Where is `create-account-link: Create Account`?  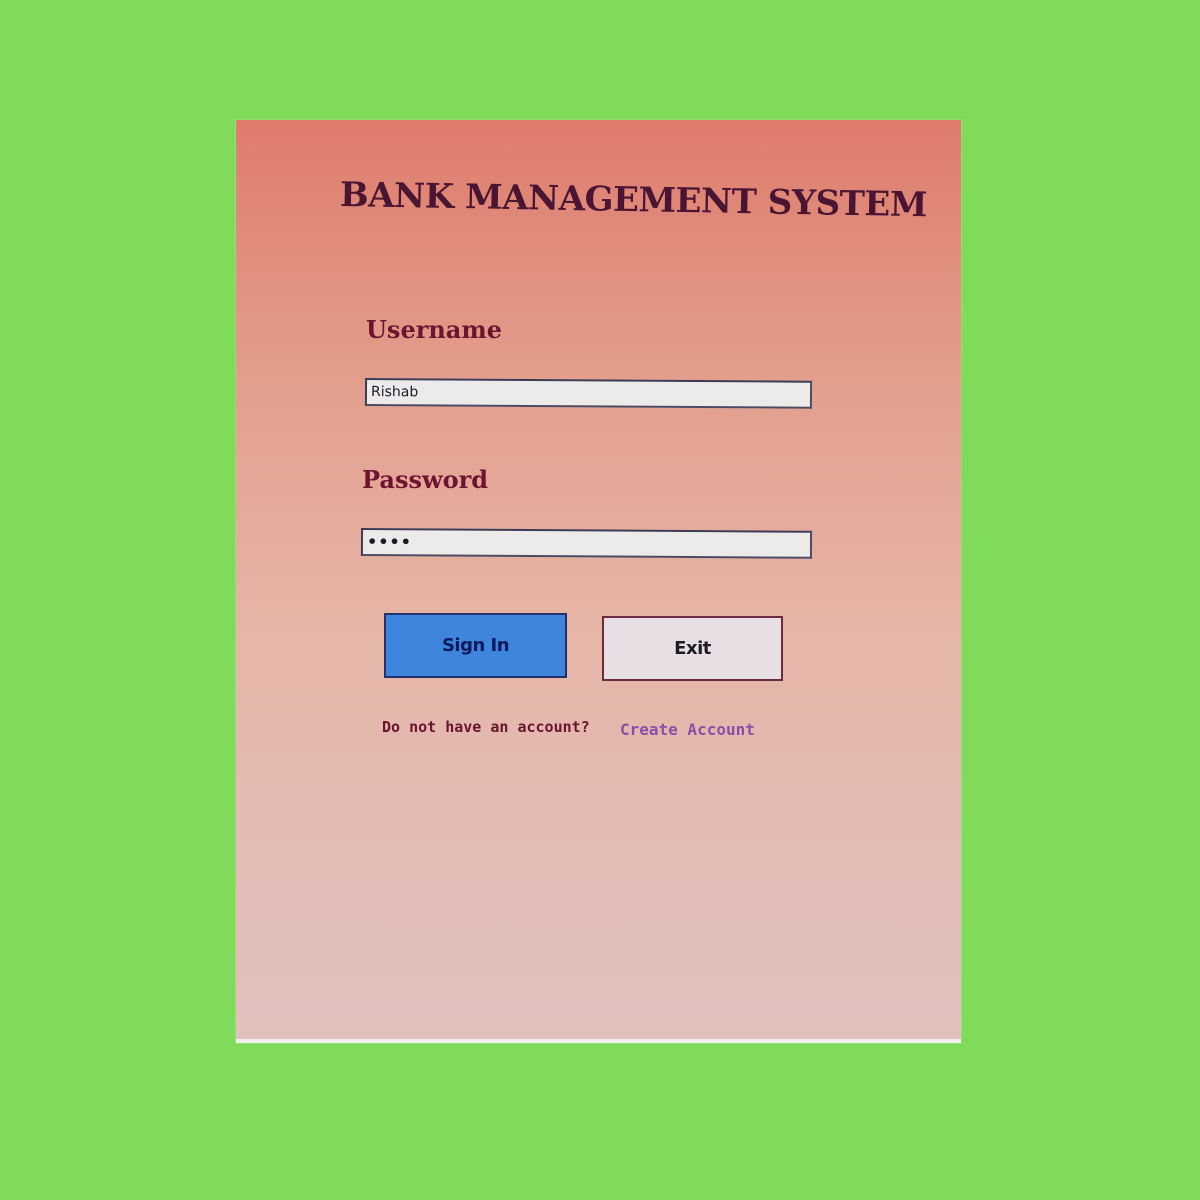
create-account-link: Create Account is located at coordinates (687, 729).